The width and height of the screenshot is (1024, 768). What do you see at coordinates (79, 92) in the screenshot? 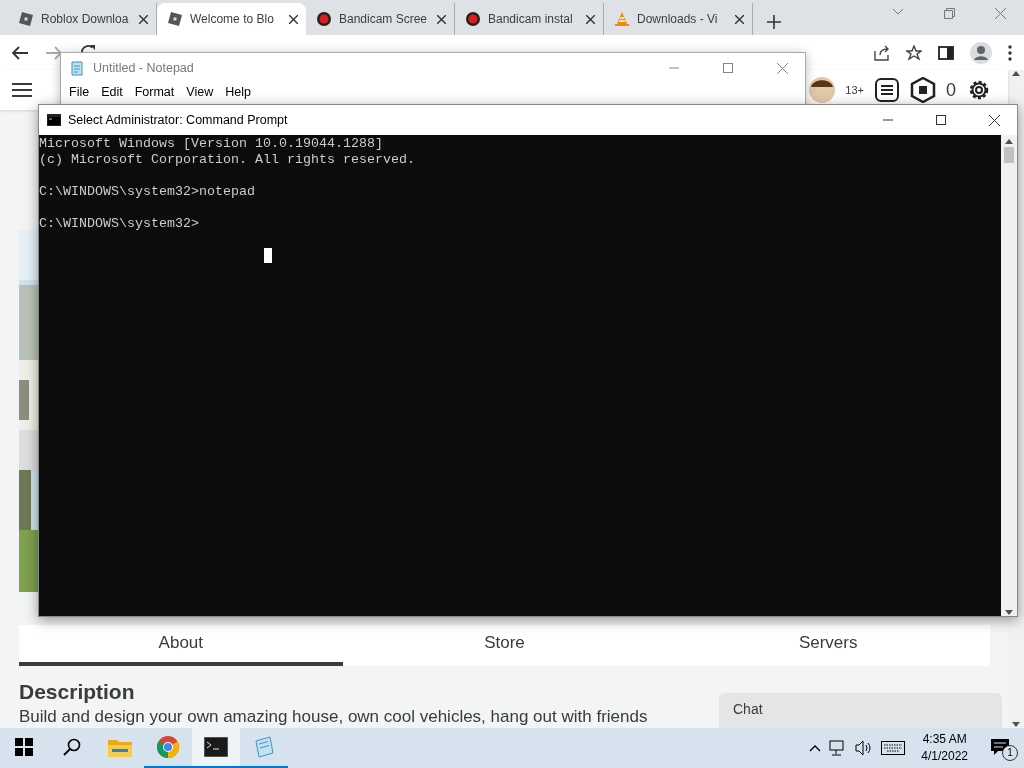
I see `menu-item: File` at bounding box center [79, 92].